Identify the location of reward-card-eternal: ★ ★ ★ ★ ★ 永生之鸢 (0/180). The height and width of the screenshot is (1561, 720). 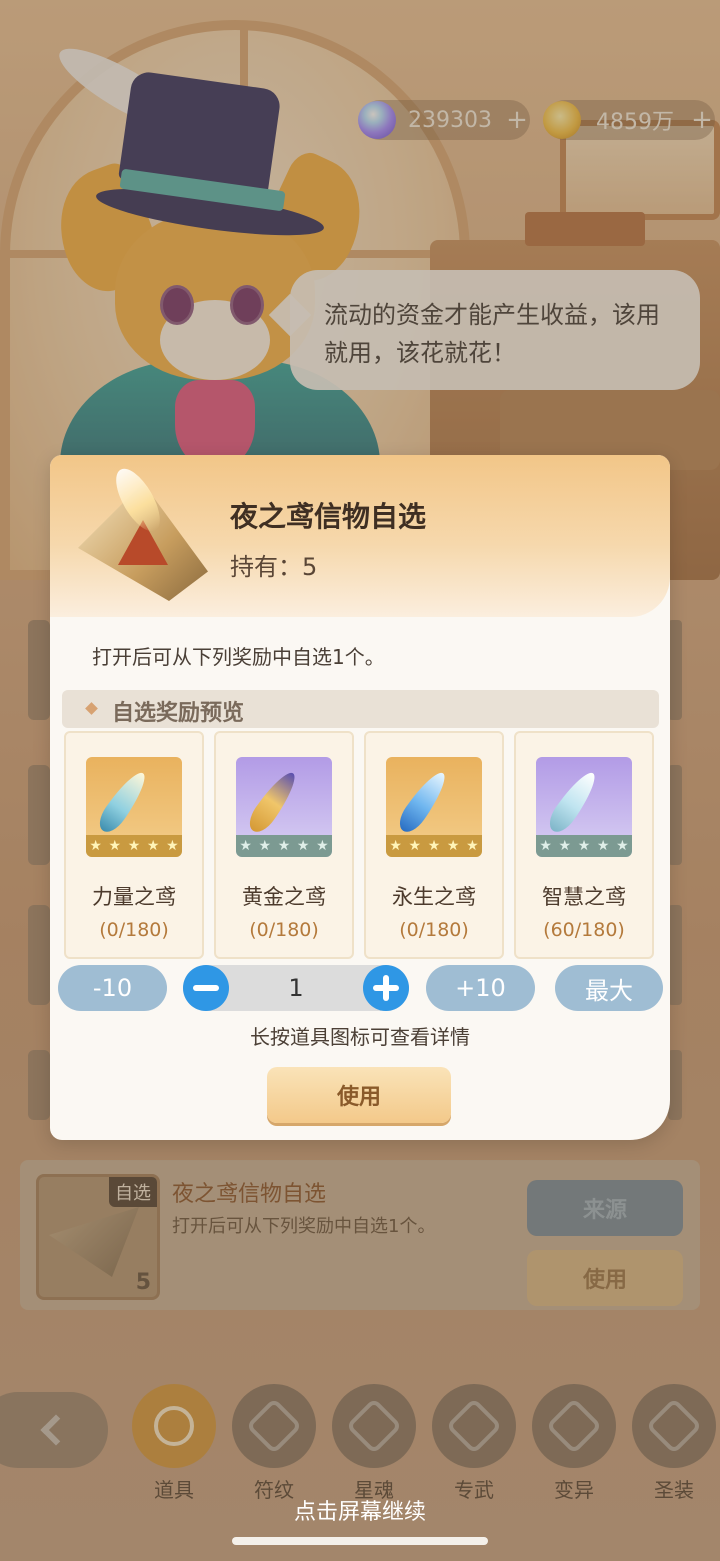
(434, 845).